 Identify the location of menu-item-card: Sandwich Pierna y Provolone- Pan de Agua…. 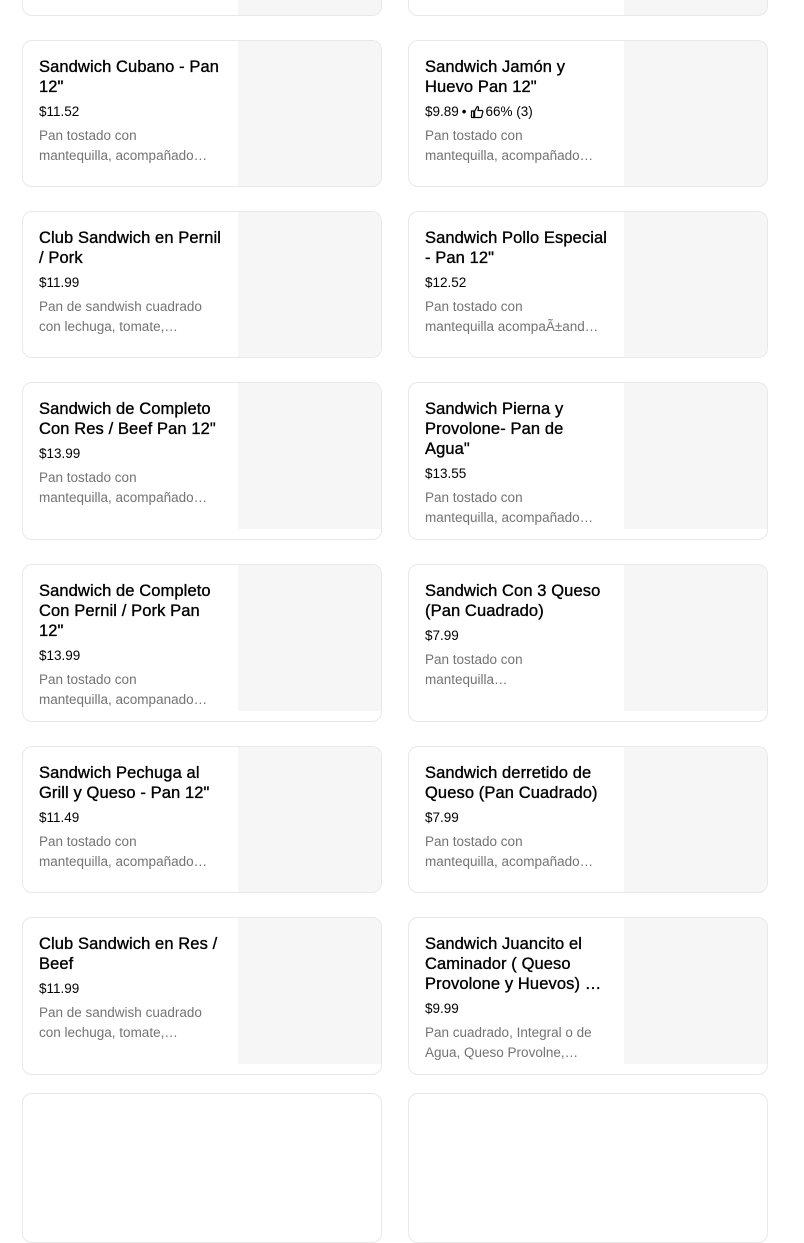
(588, 461).